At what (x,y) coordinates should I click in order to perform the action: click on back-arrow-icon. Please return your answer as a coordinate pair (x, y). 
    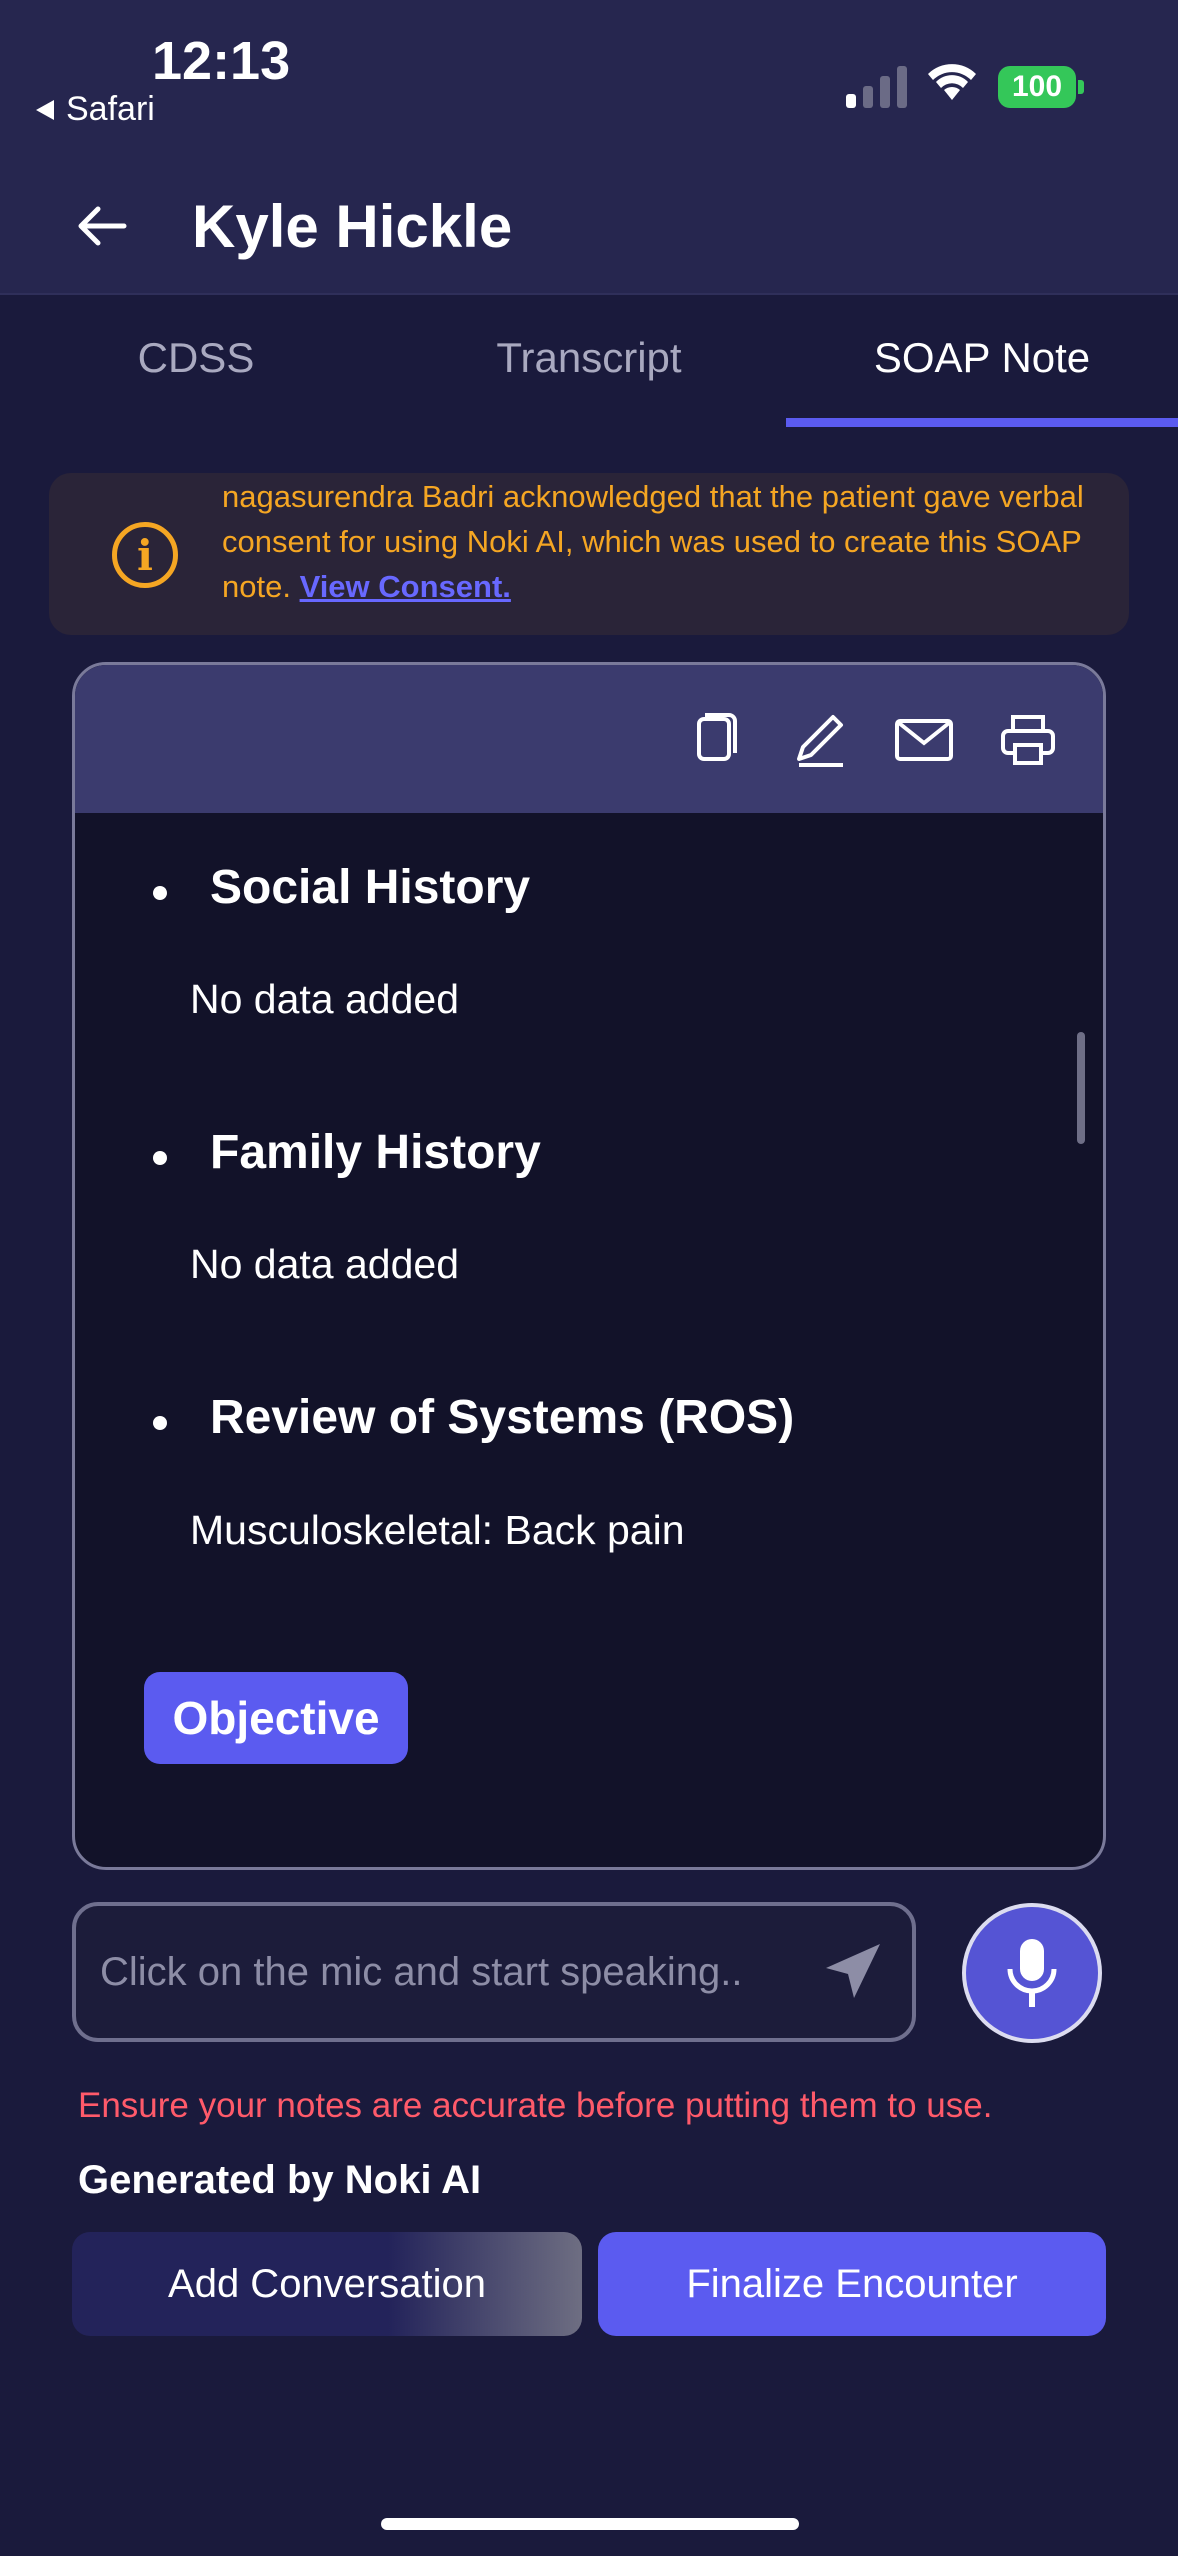
    Looking at the image, I should click on (102, 226).